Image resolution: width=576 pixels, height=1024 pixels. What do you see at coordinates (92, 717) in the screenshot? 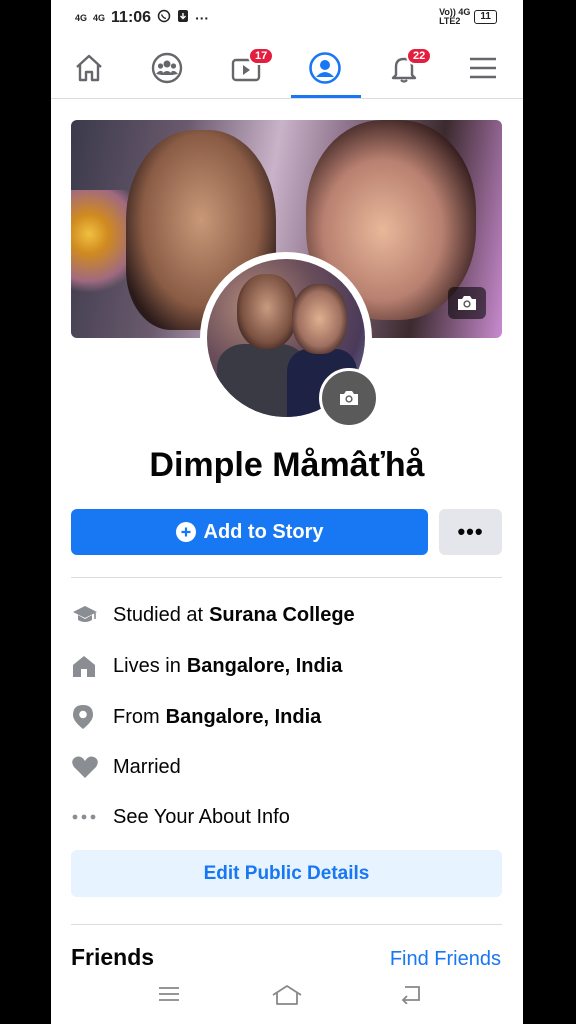
I see `location-pin-icon` at bounding box center [92, 717].